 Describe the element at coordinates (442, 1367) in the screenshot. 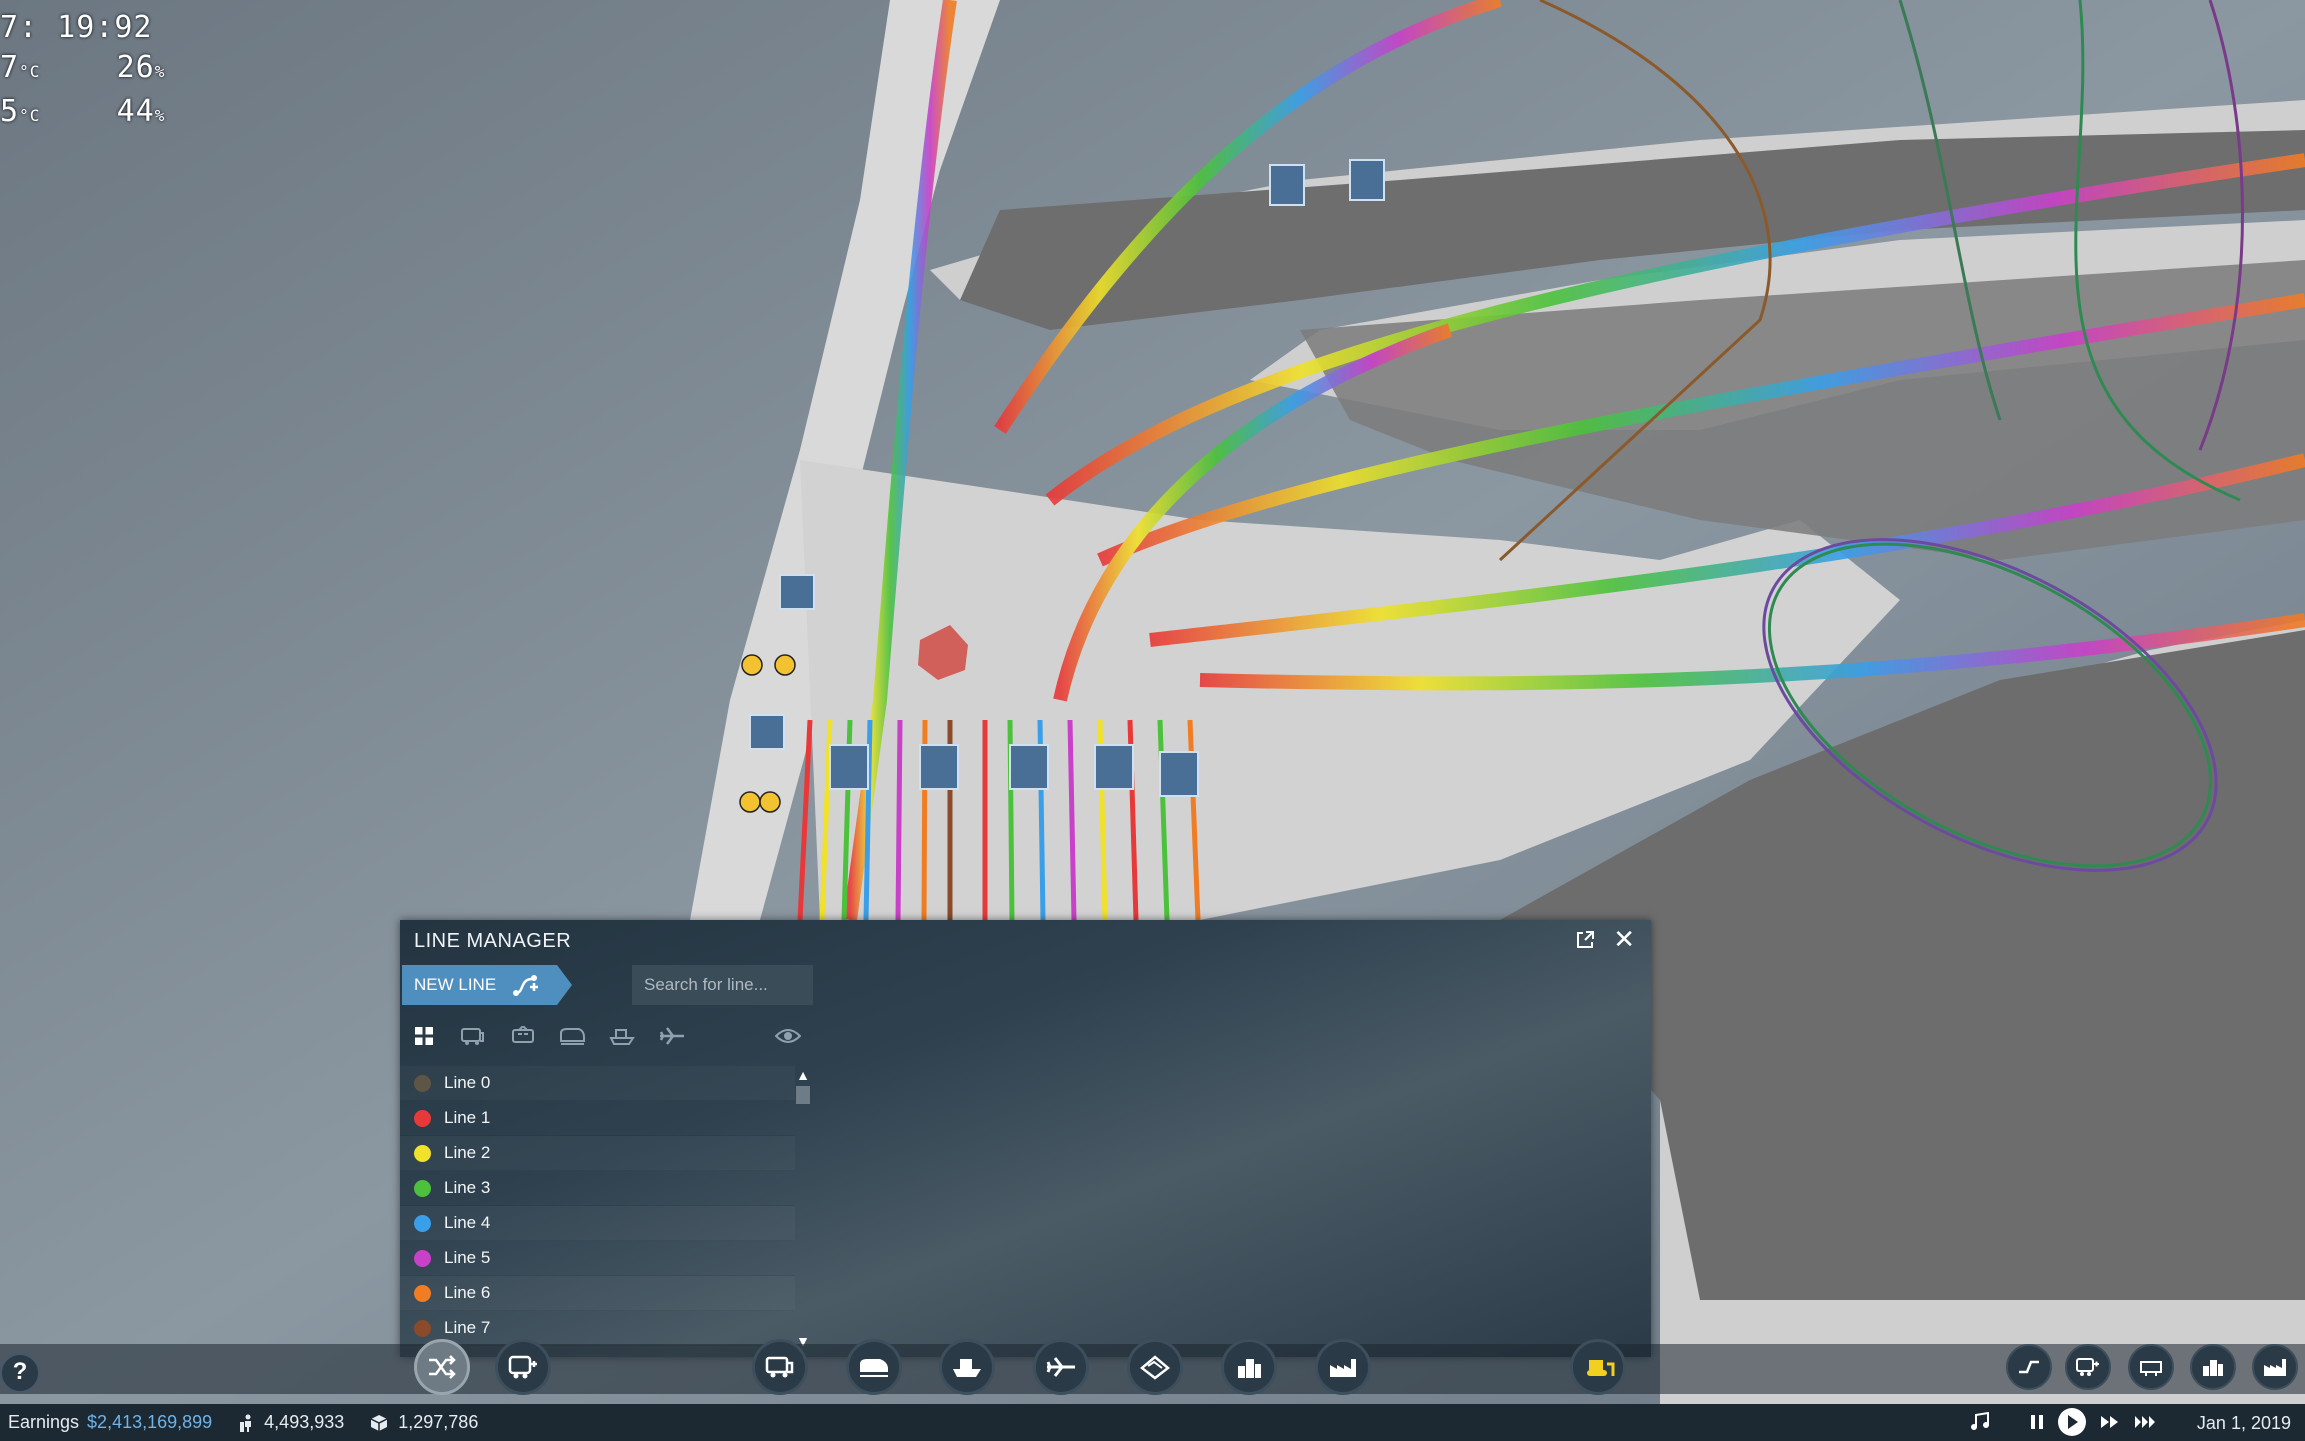

I see `lines-shuffle-icon` at that location.